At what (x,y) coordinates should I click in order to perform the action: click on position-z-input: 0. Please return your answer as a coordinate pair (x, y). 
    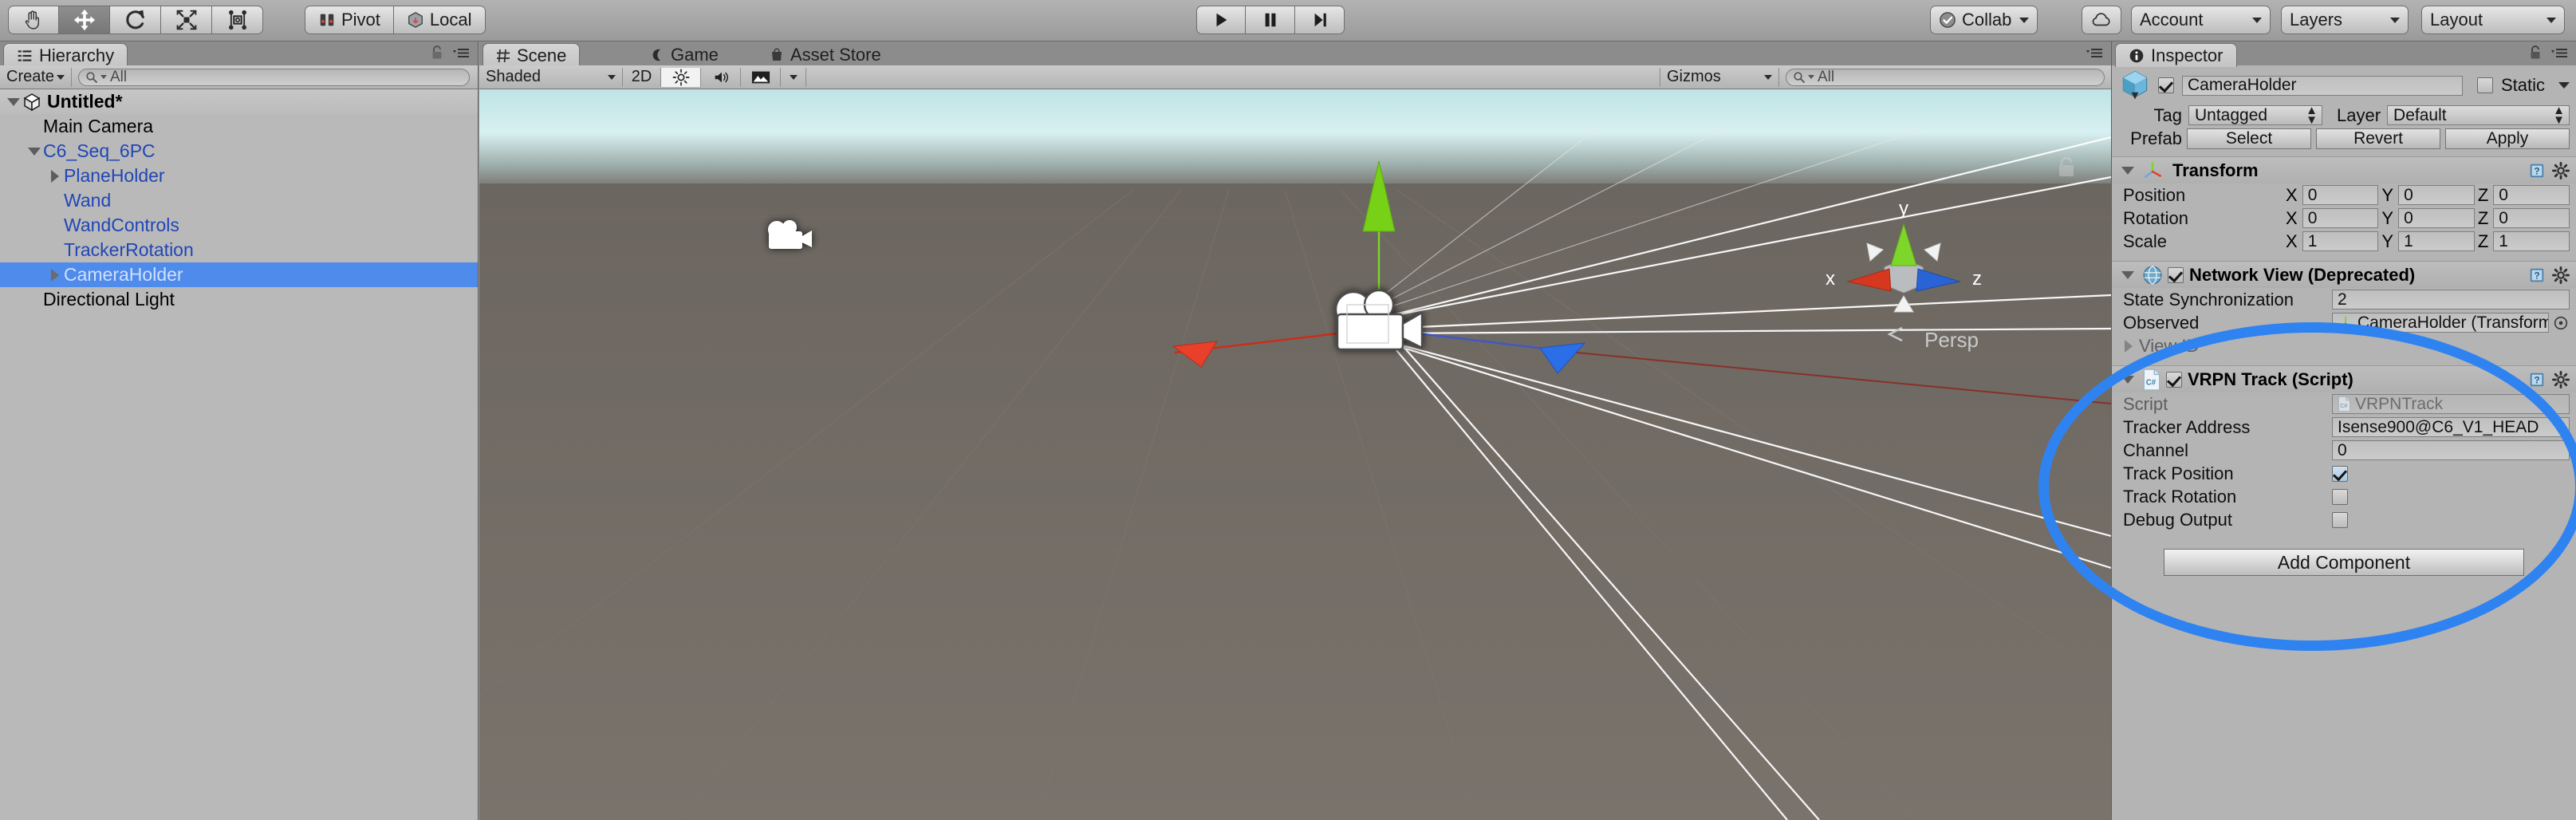
    Looking at the image, I should click on (2531, 195).